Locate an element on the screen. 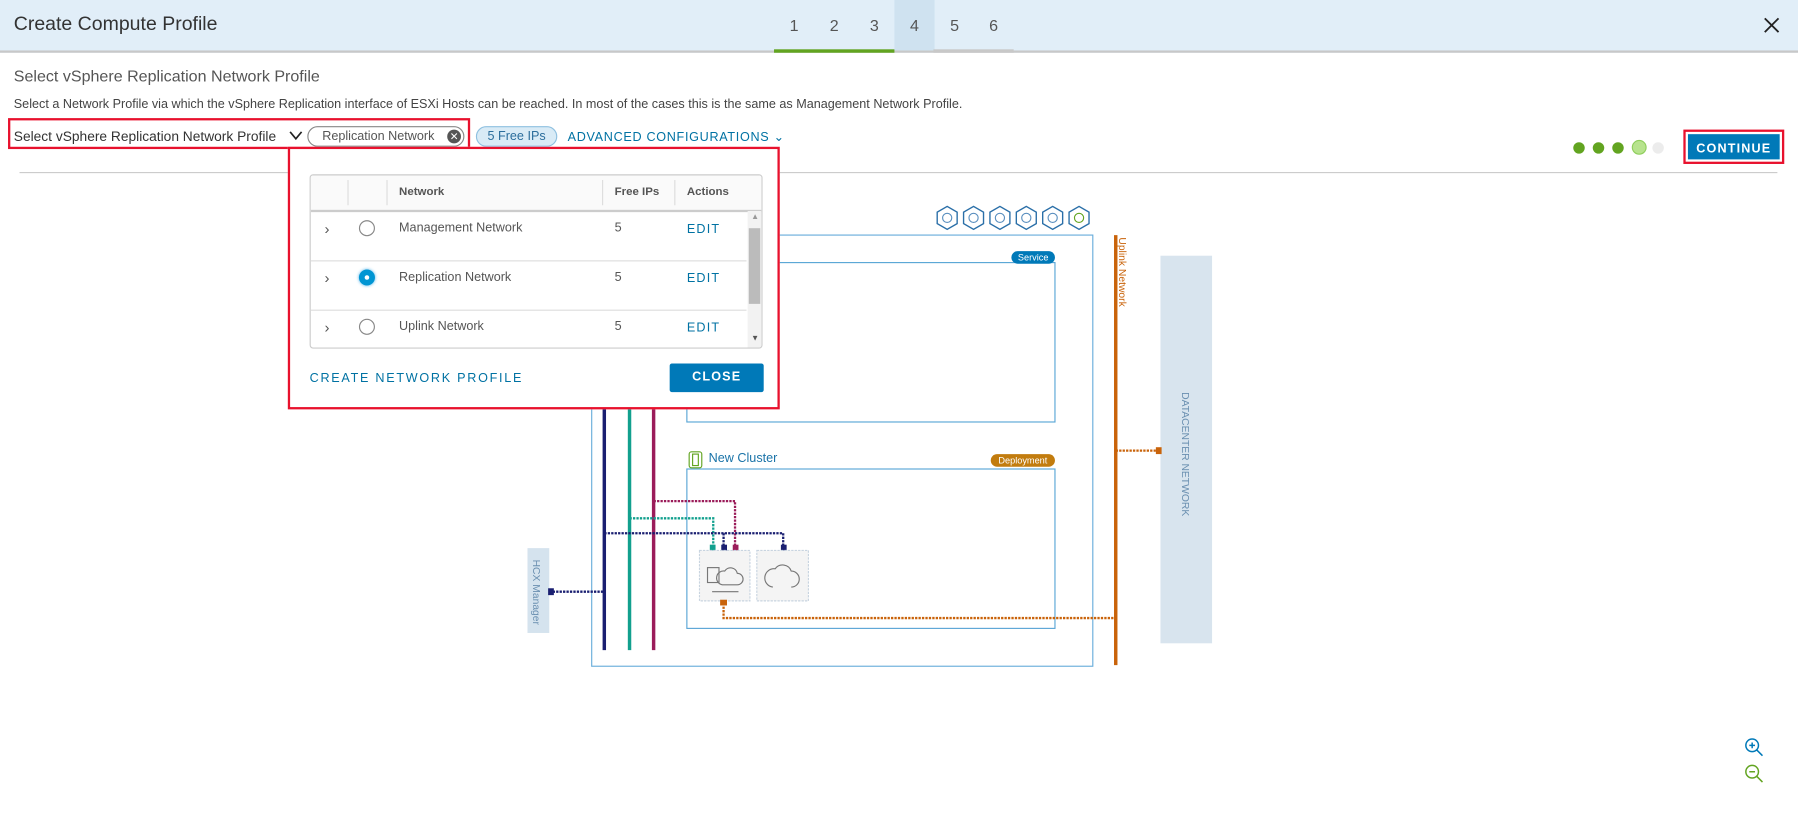  service-badge: Service is located at coordinates (1033, 257).